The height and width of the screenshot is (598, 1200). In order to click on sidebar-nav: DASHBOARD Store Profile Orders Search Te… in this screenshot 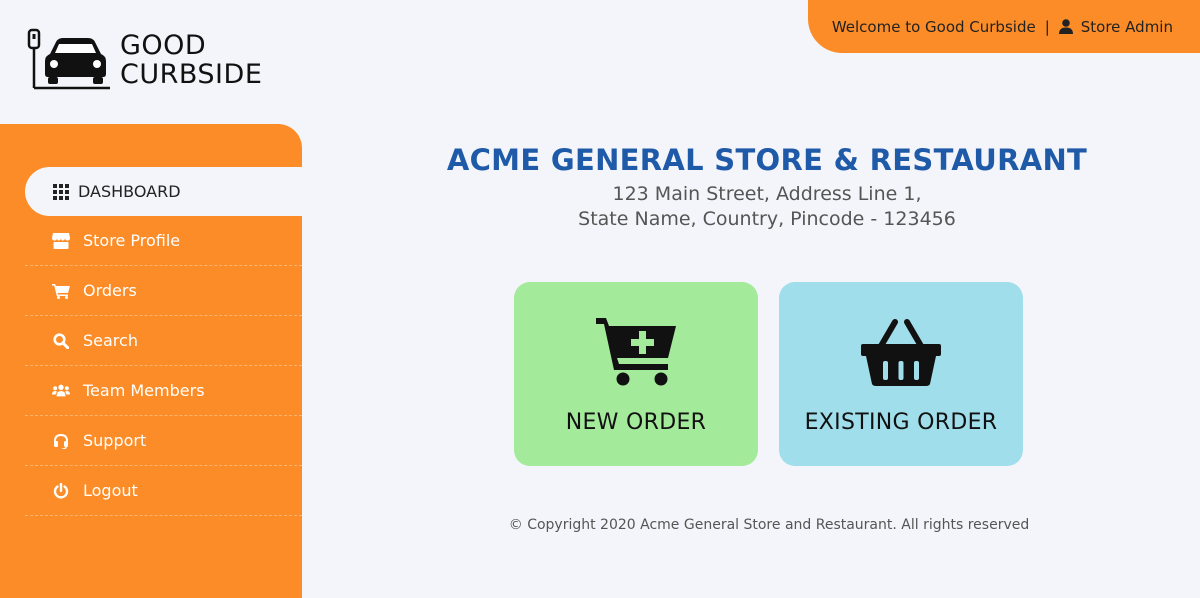, I will do `click(163, 341)`.